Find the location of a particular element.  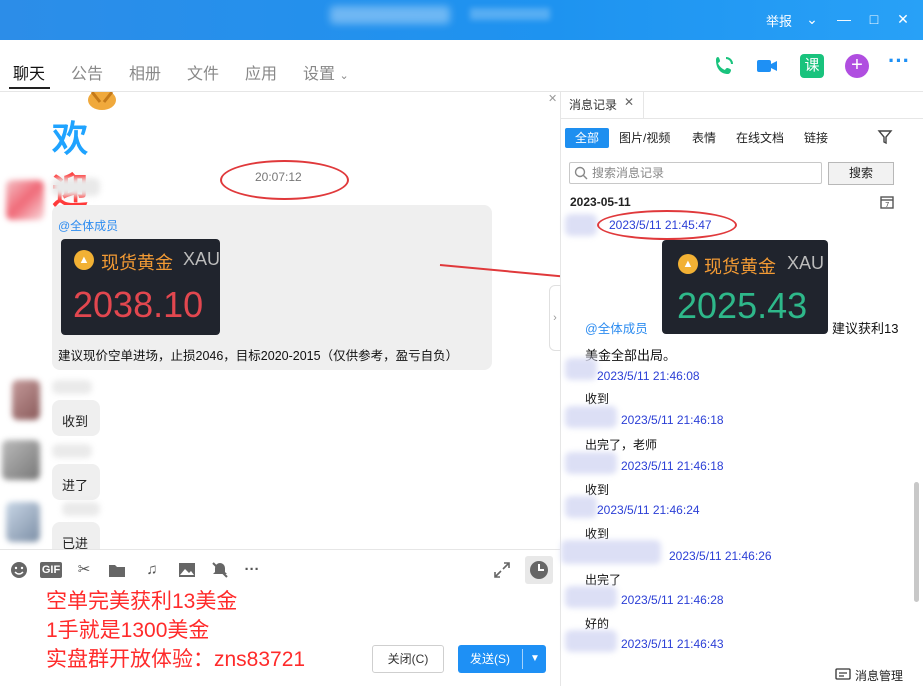

tab-chat: 聊天 is located at coordinates (29, 72).